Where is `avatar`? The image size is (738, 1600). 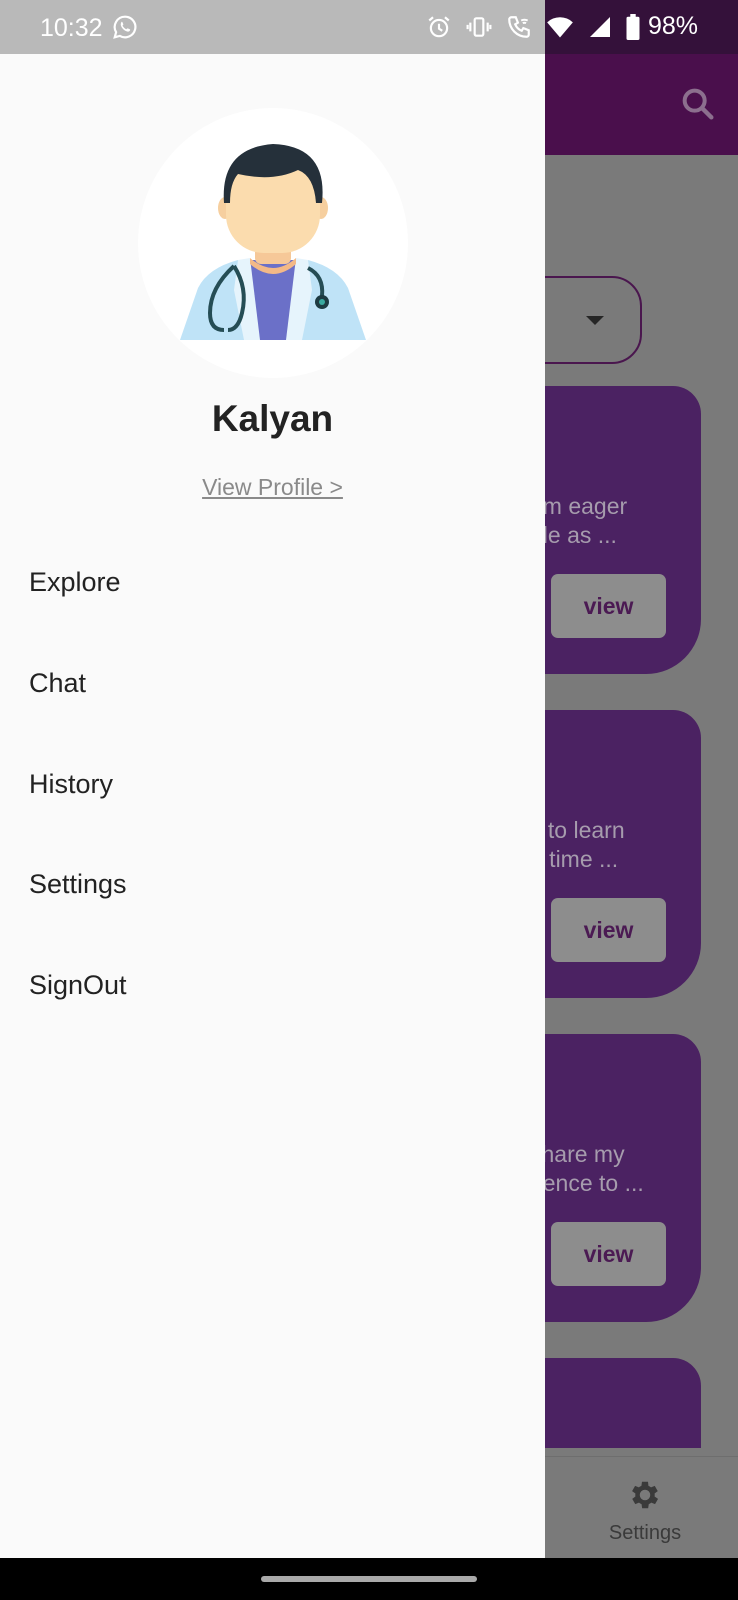 avatar is located at coordinates (273, 243).